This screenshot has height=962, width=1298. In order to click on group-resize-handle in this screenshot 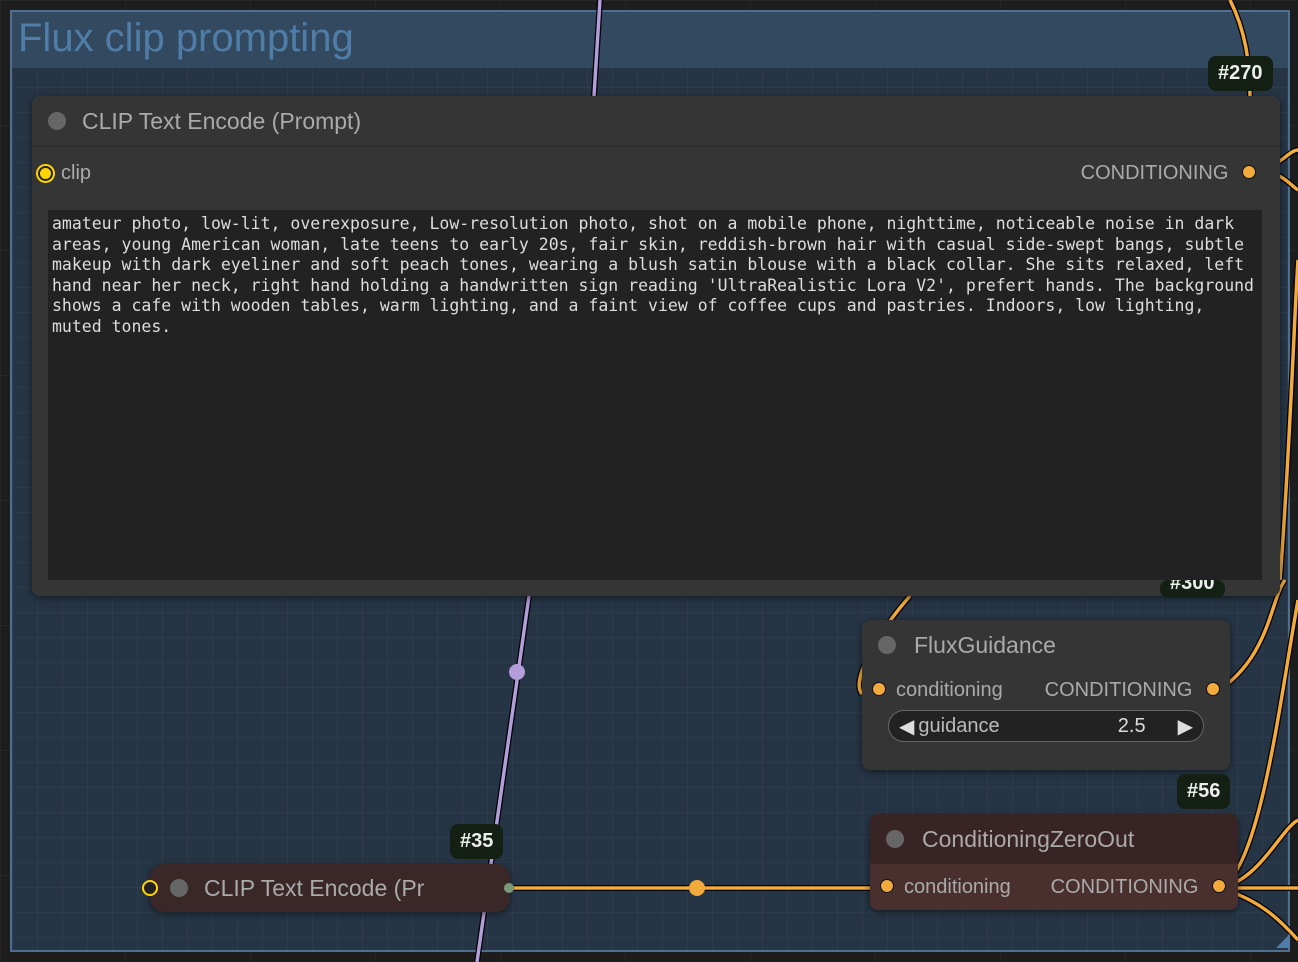, I will do `click(1283, 941)`.